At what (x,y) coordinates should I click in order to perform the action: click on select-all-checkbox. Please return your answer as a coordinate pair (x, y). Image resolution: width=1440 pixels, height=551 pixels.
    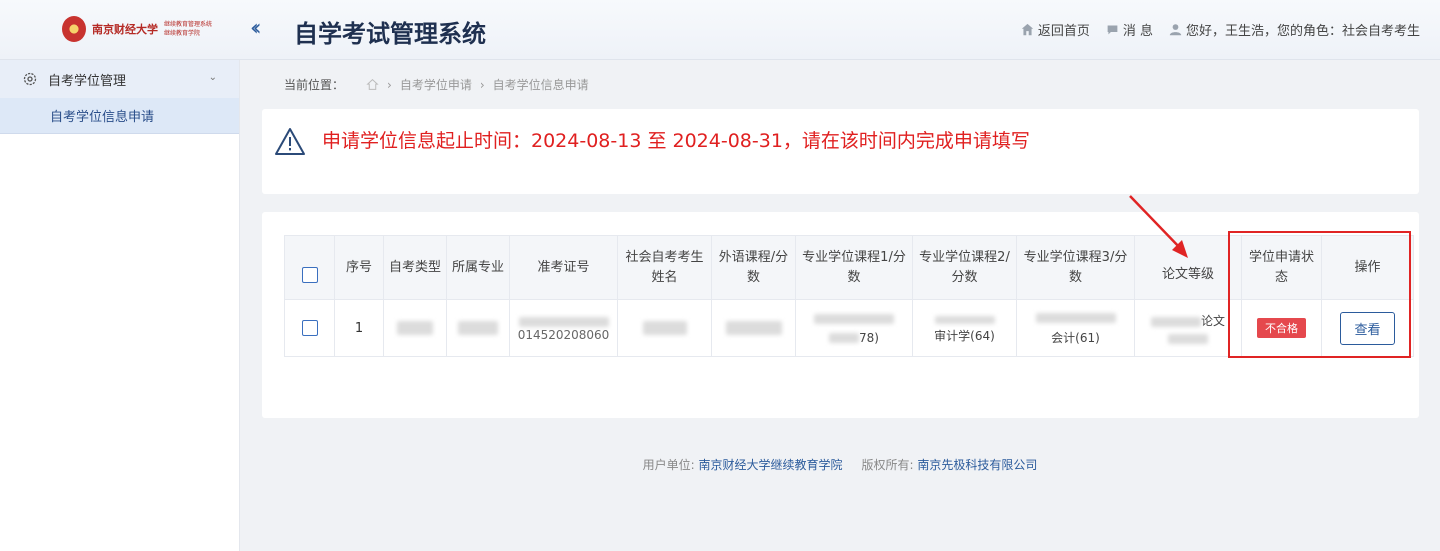
    Looking at the image, I should click on (309, 274).